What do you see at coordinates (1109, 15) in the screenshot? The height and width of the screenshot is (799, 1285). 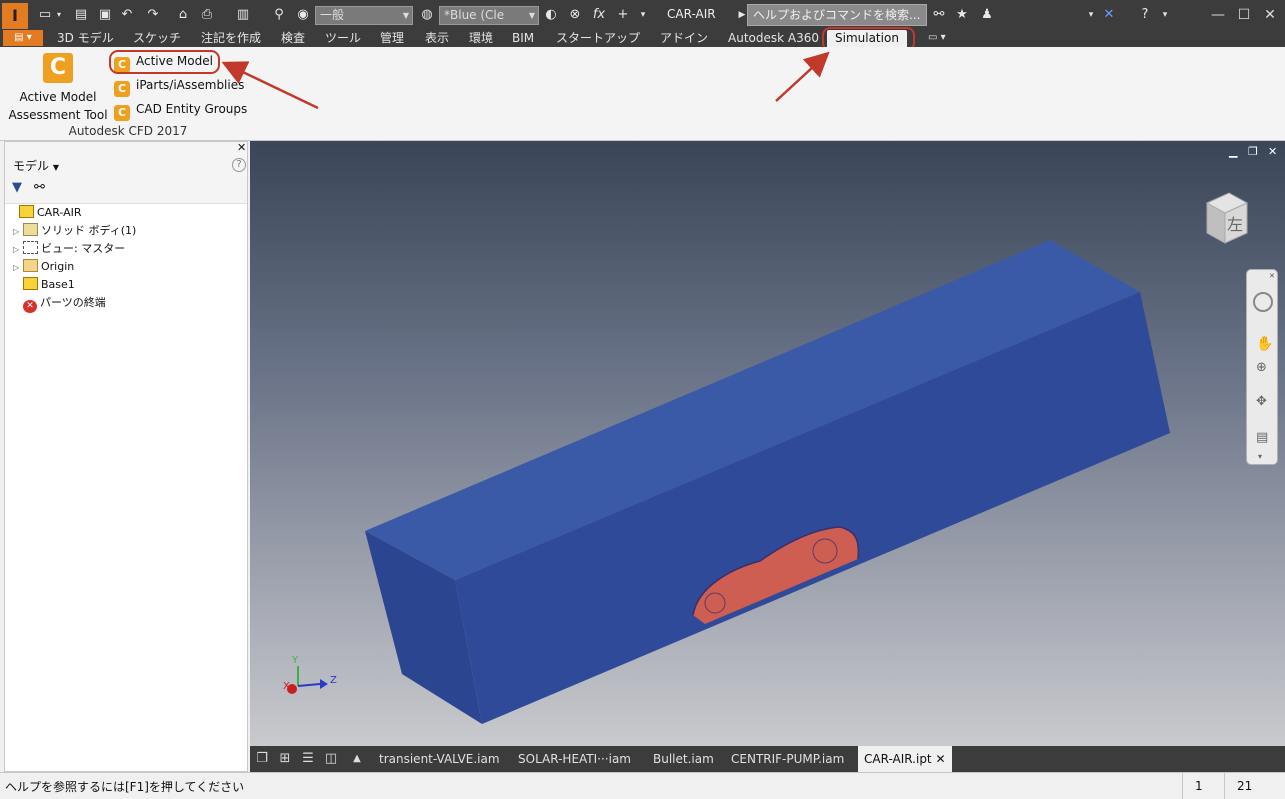 I see `exchange-apps-icon: ✕` at bounding box center [1109, 15].